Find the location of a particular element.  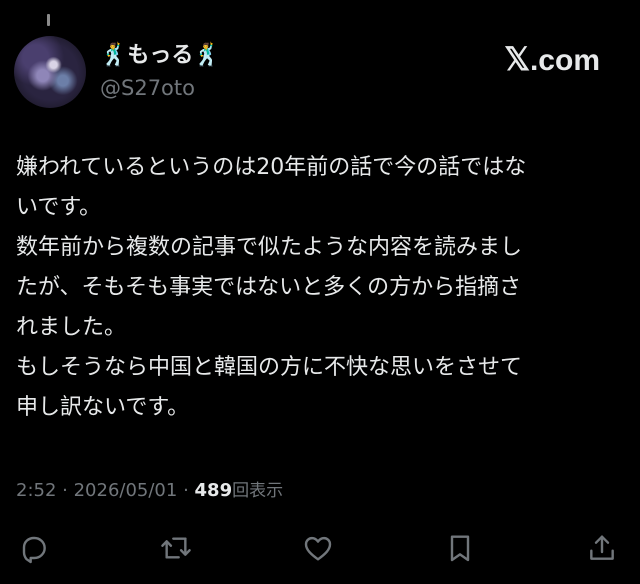

repost-button is located at coordinates (176, 548).